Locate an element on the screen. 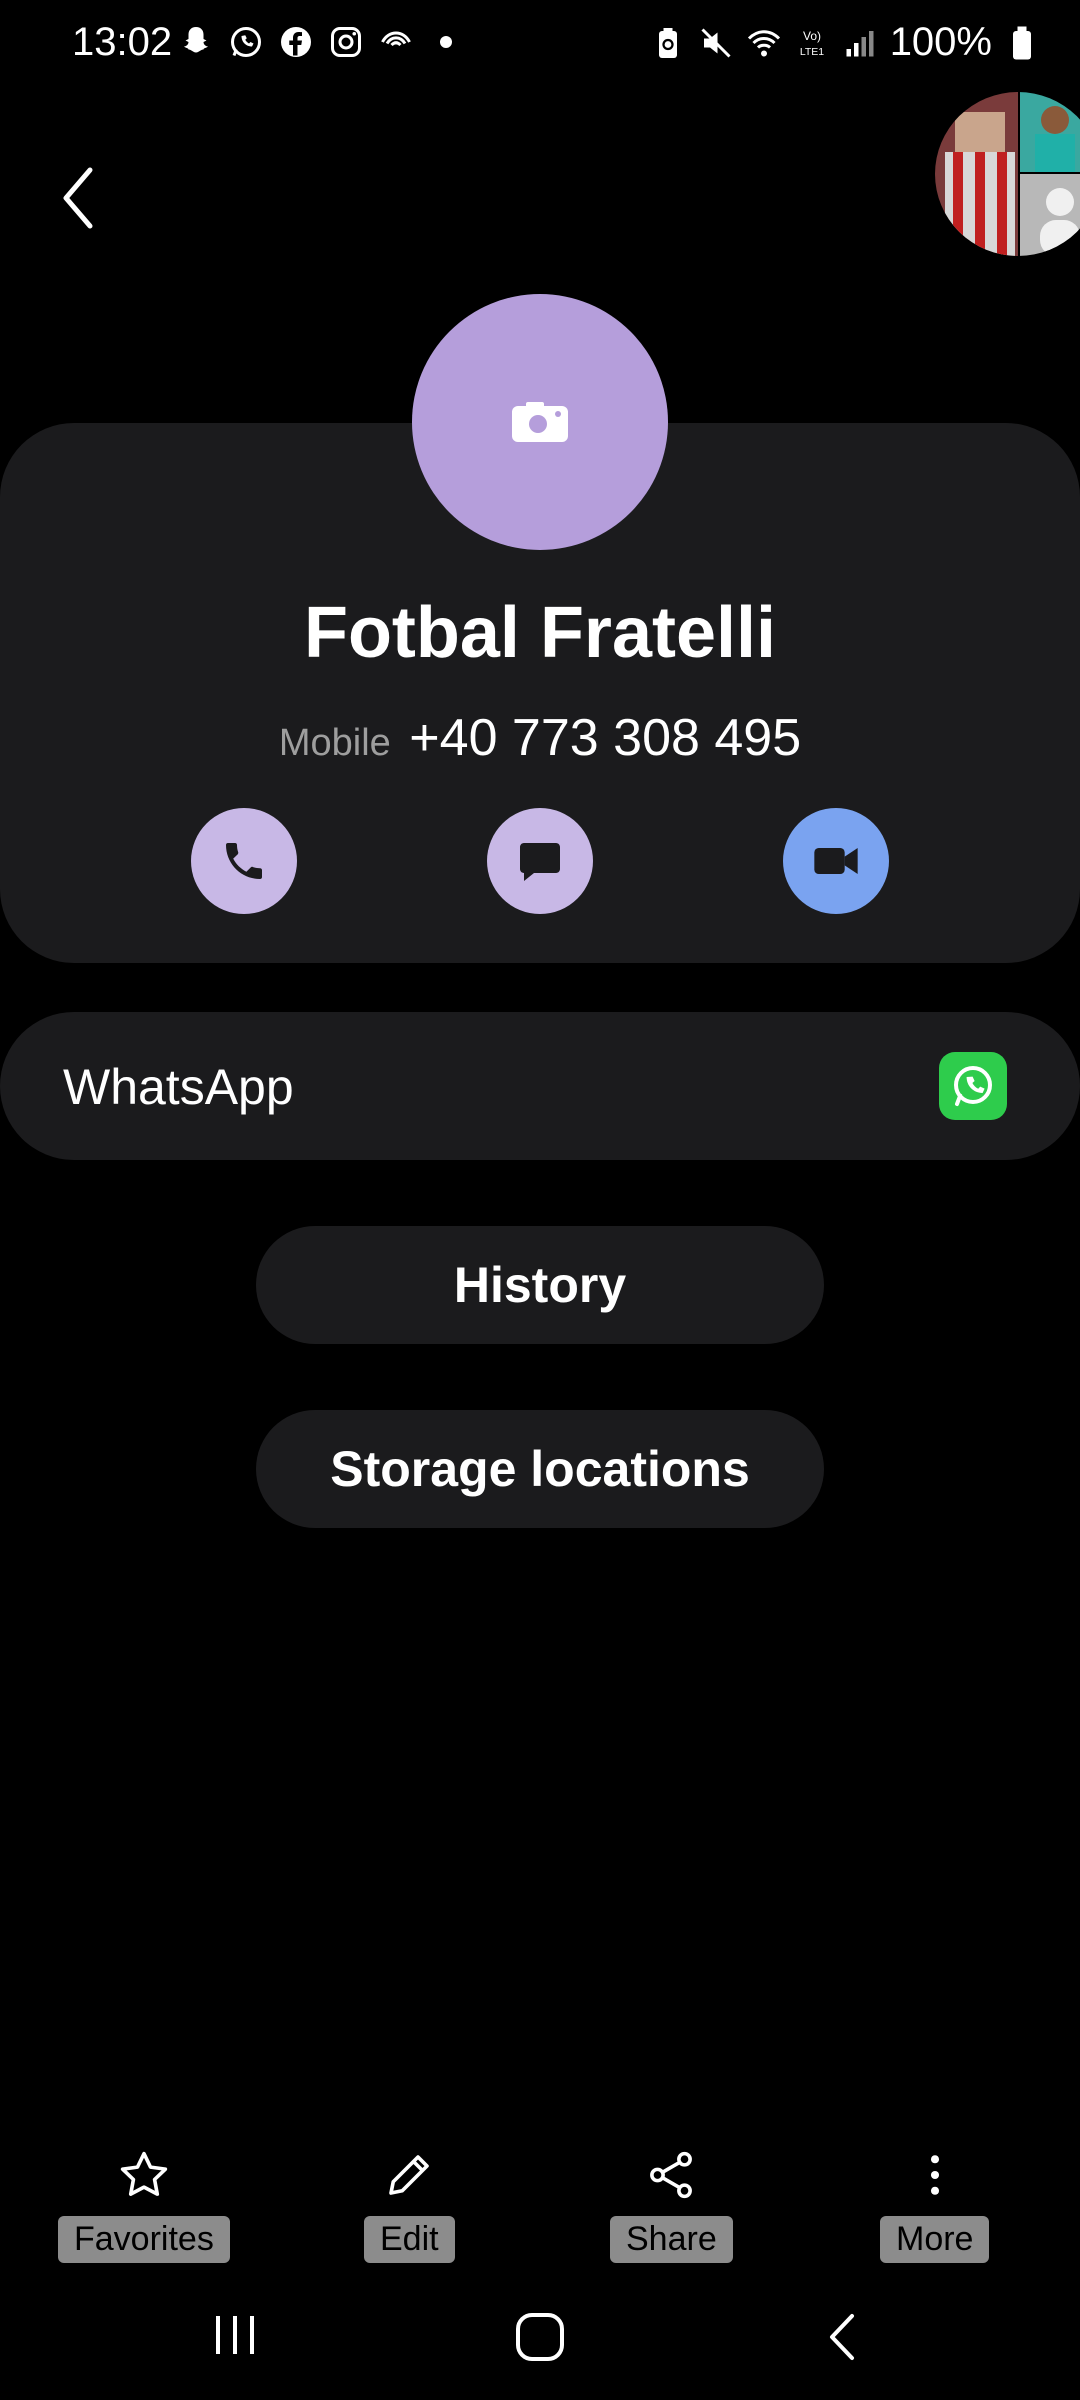 This screenshot has height=2400, width=1080. mute-icon is located at coordinates (716, 42).